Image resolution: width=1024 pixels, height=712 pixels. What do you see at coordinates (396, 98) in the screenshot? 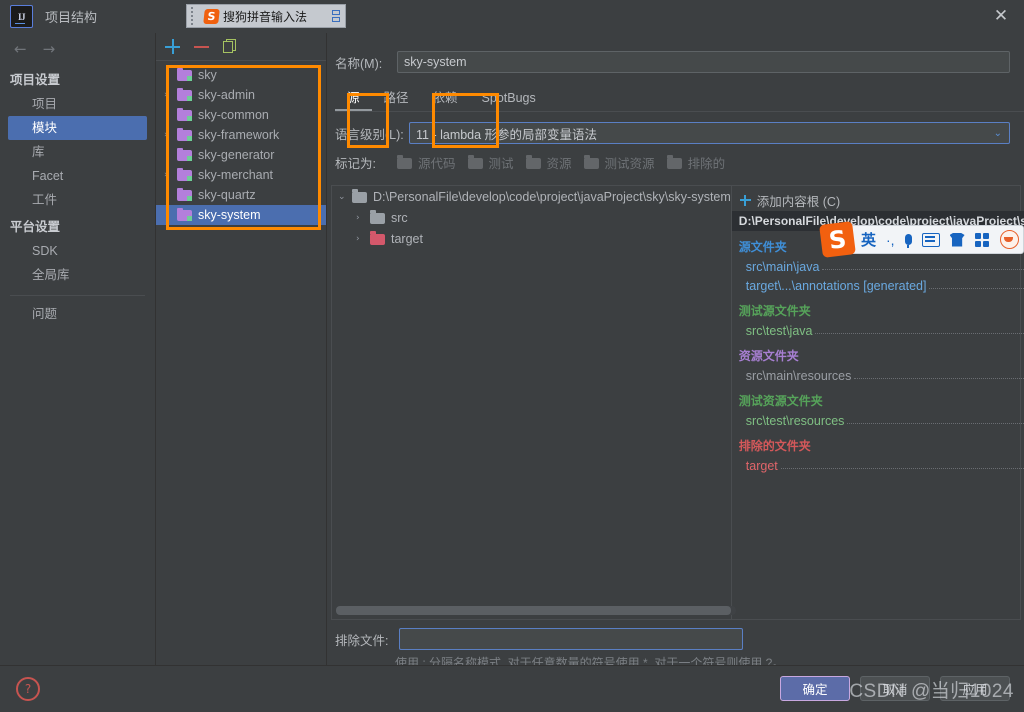
I see `tab-paths: 路径` at bounding box center [396, 98].